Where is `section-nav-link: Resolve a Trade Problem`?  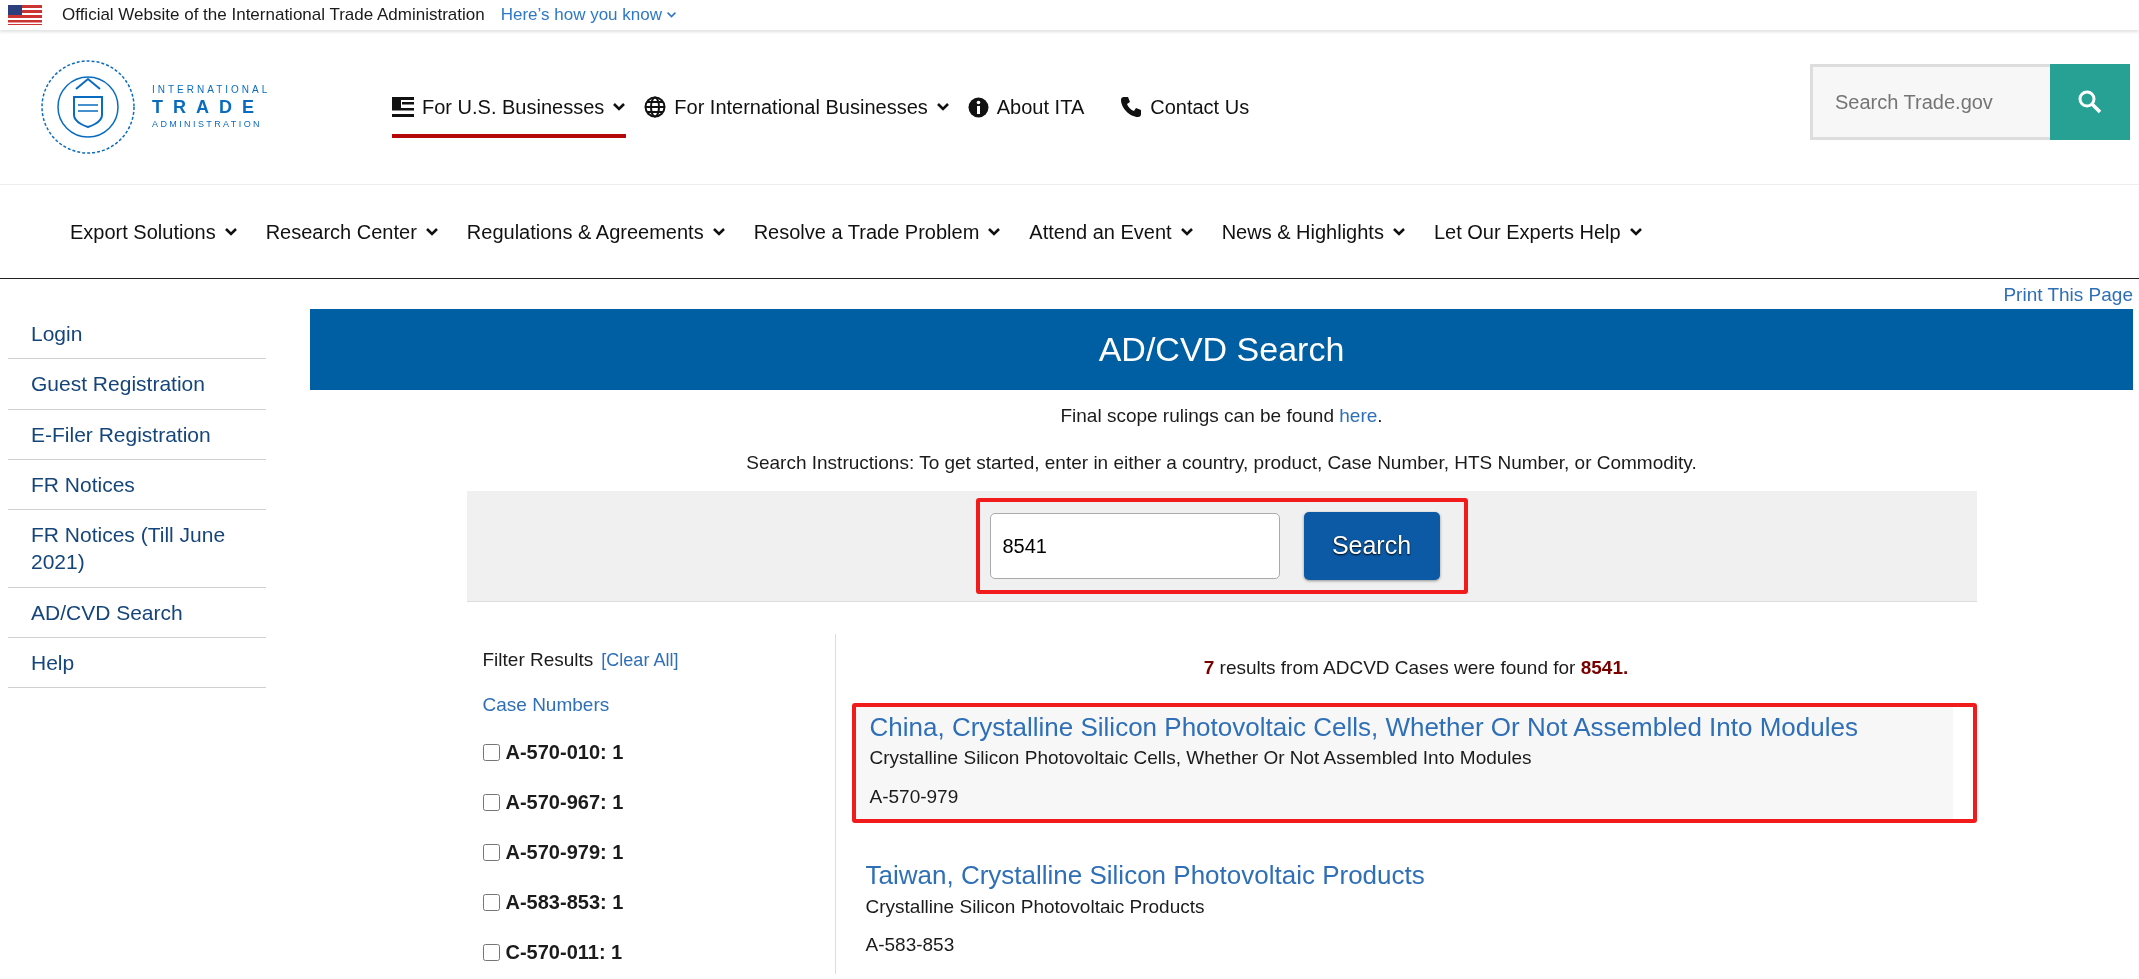 section-nav-link: Resolve a Trade Problem is located at coordinates (877, 231).